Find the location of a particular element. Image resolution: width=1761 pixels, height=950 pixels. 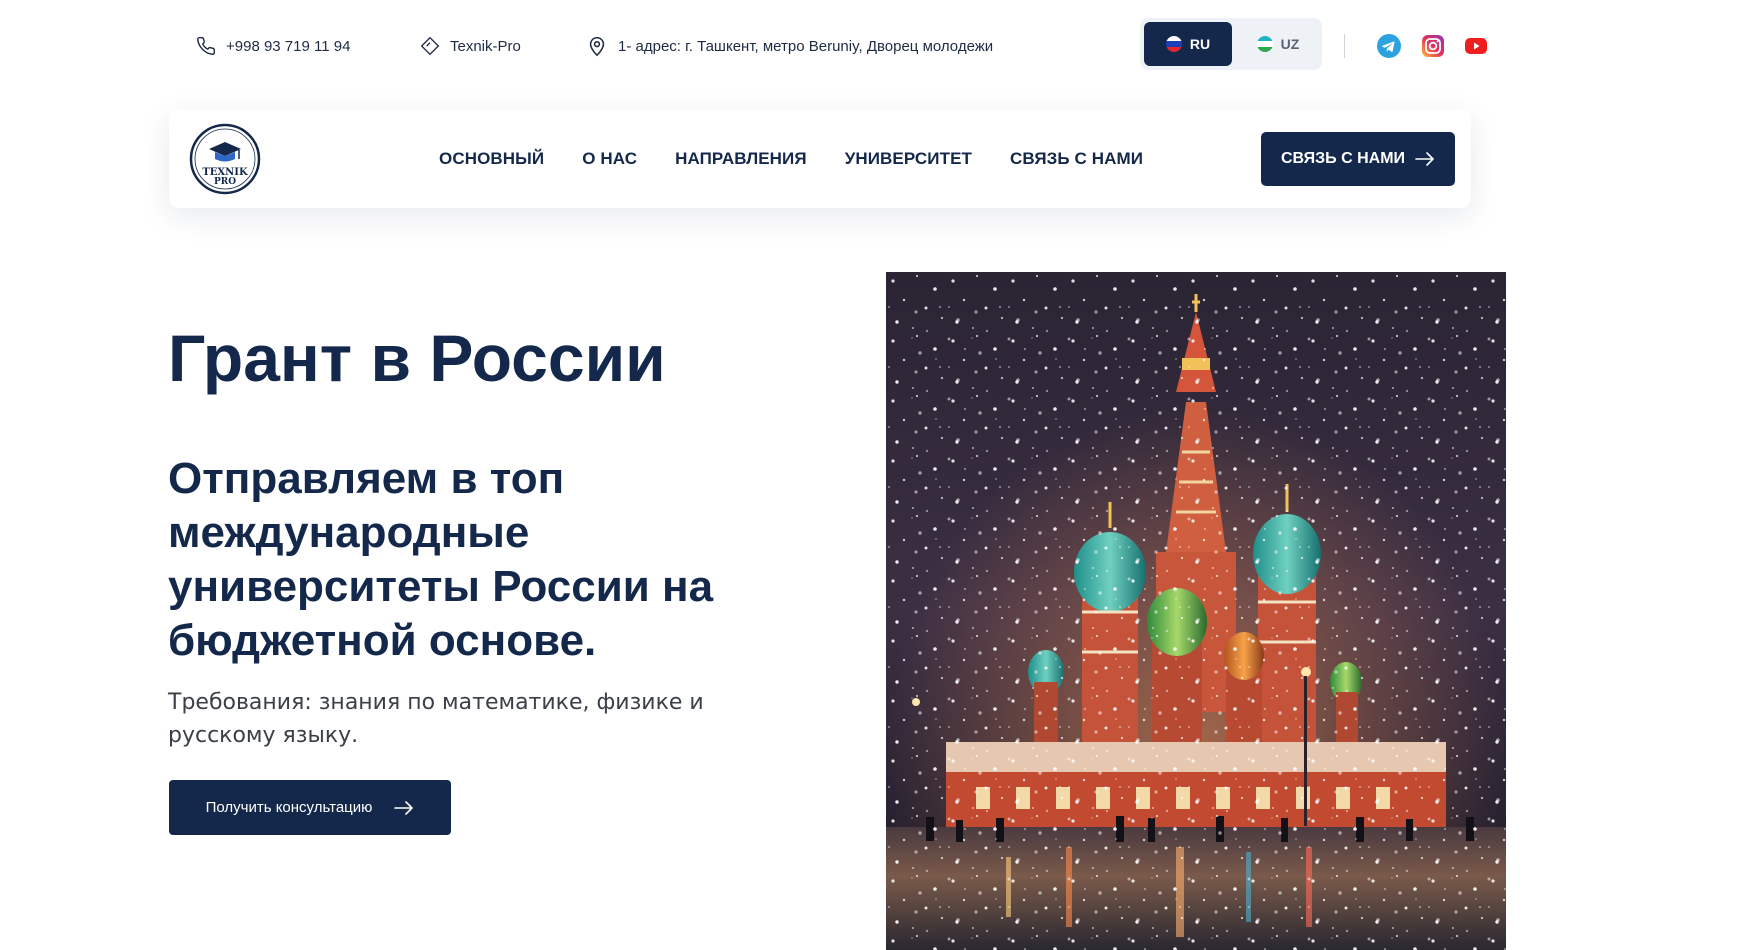

brand-contact: Texnik-Pro is located at coordinates (470, 46).